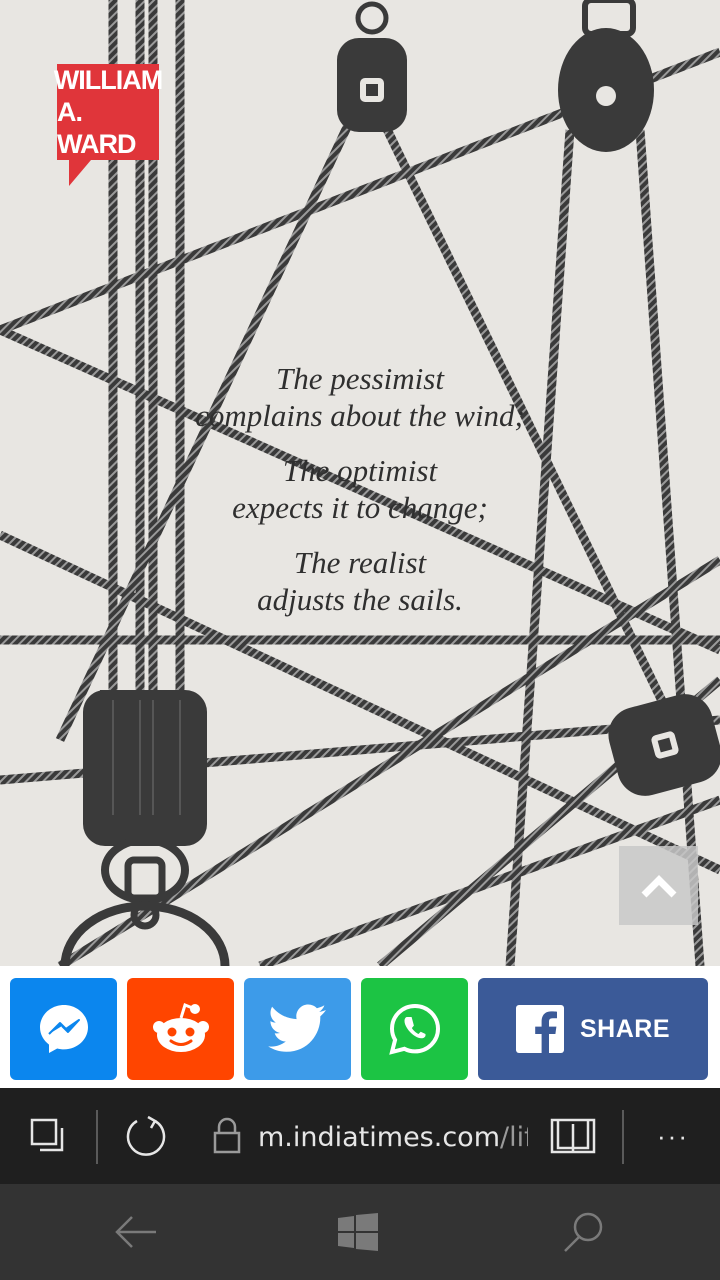 Image resolution: width=720 pixels, height=1280 pixels. I want to click on author-badge: WILLIAM A. WARD, so click(108, 125).